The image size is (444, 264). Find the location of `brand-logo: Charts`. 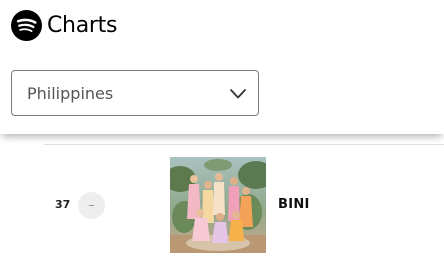

brand-logo: Charts is located at coordinates (64, 25).